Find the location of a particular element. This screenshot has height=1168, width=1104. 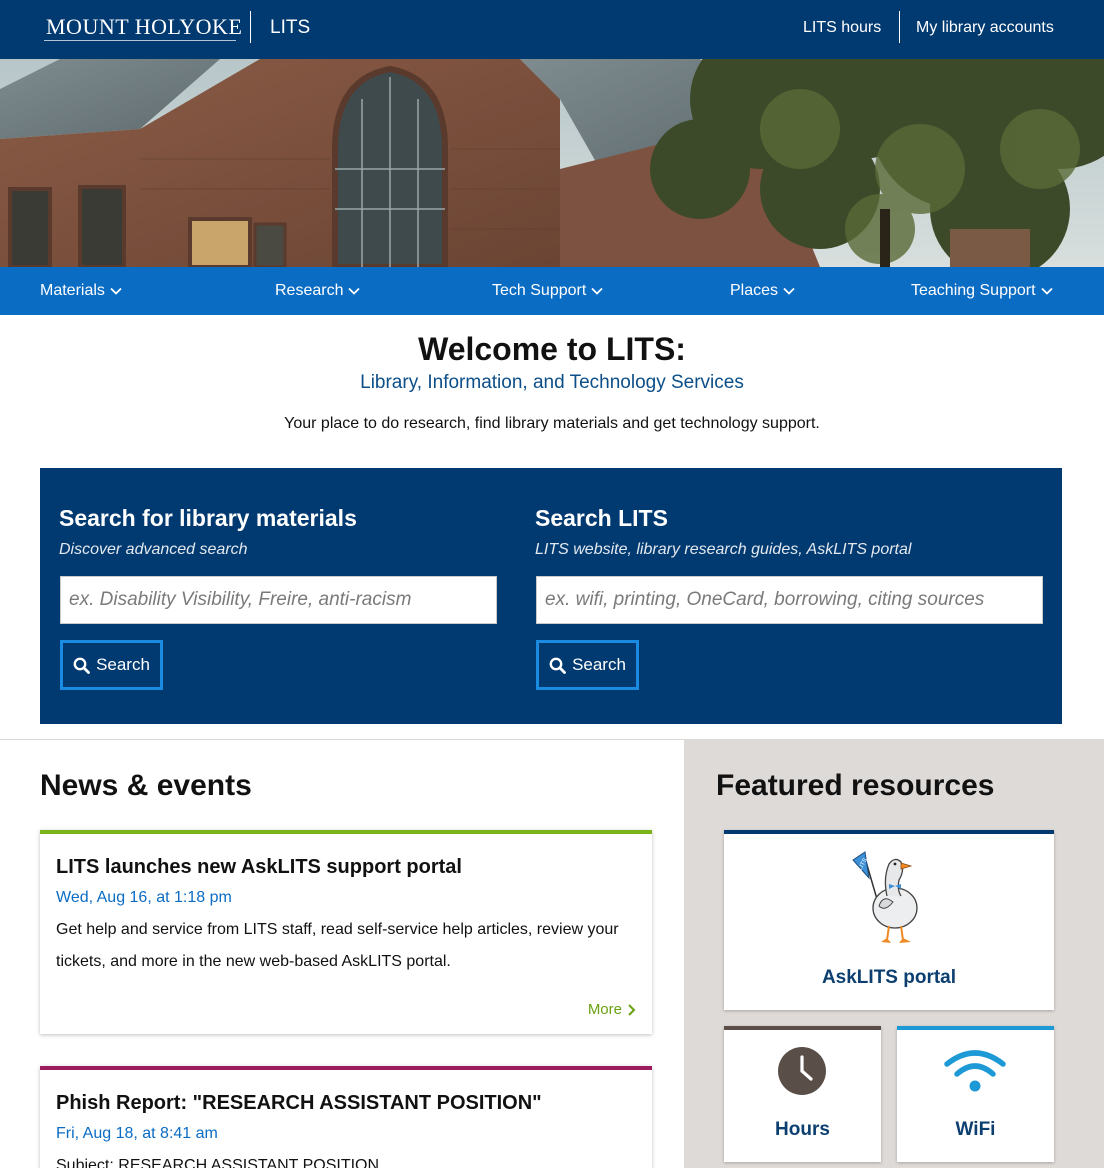

utility-divider is located at coordinates (899, 27).